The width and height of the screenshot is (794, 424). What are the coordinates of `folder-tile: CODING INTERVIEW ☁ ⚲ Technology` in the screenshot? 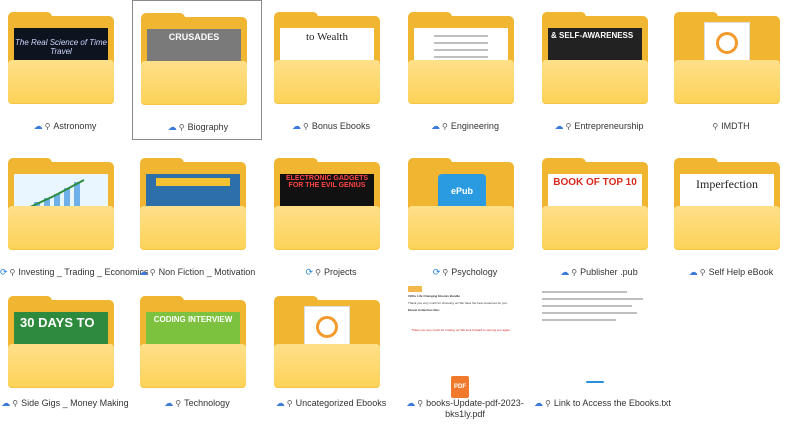 It's located at (197, 354).